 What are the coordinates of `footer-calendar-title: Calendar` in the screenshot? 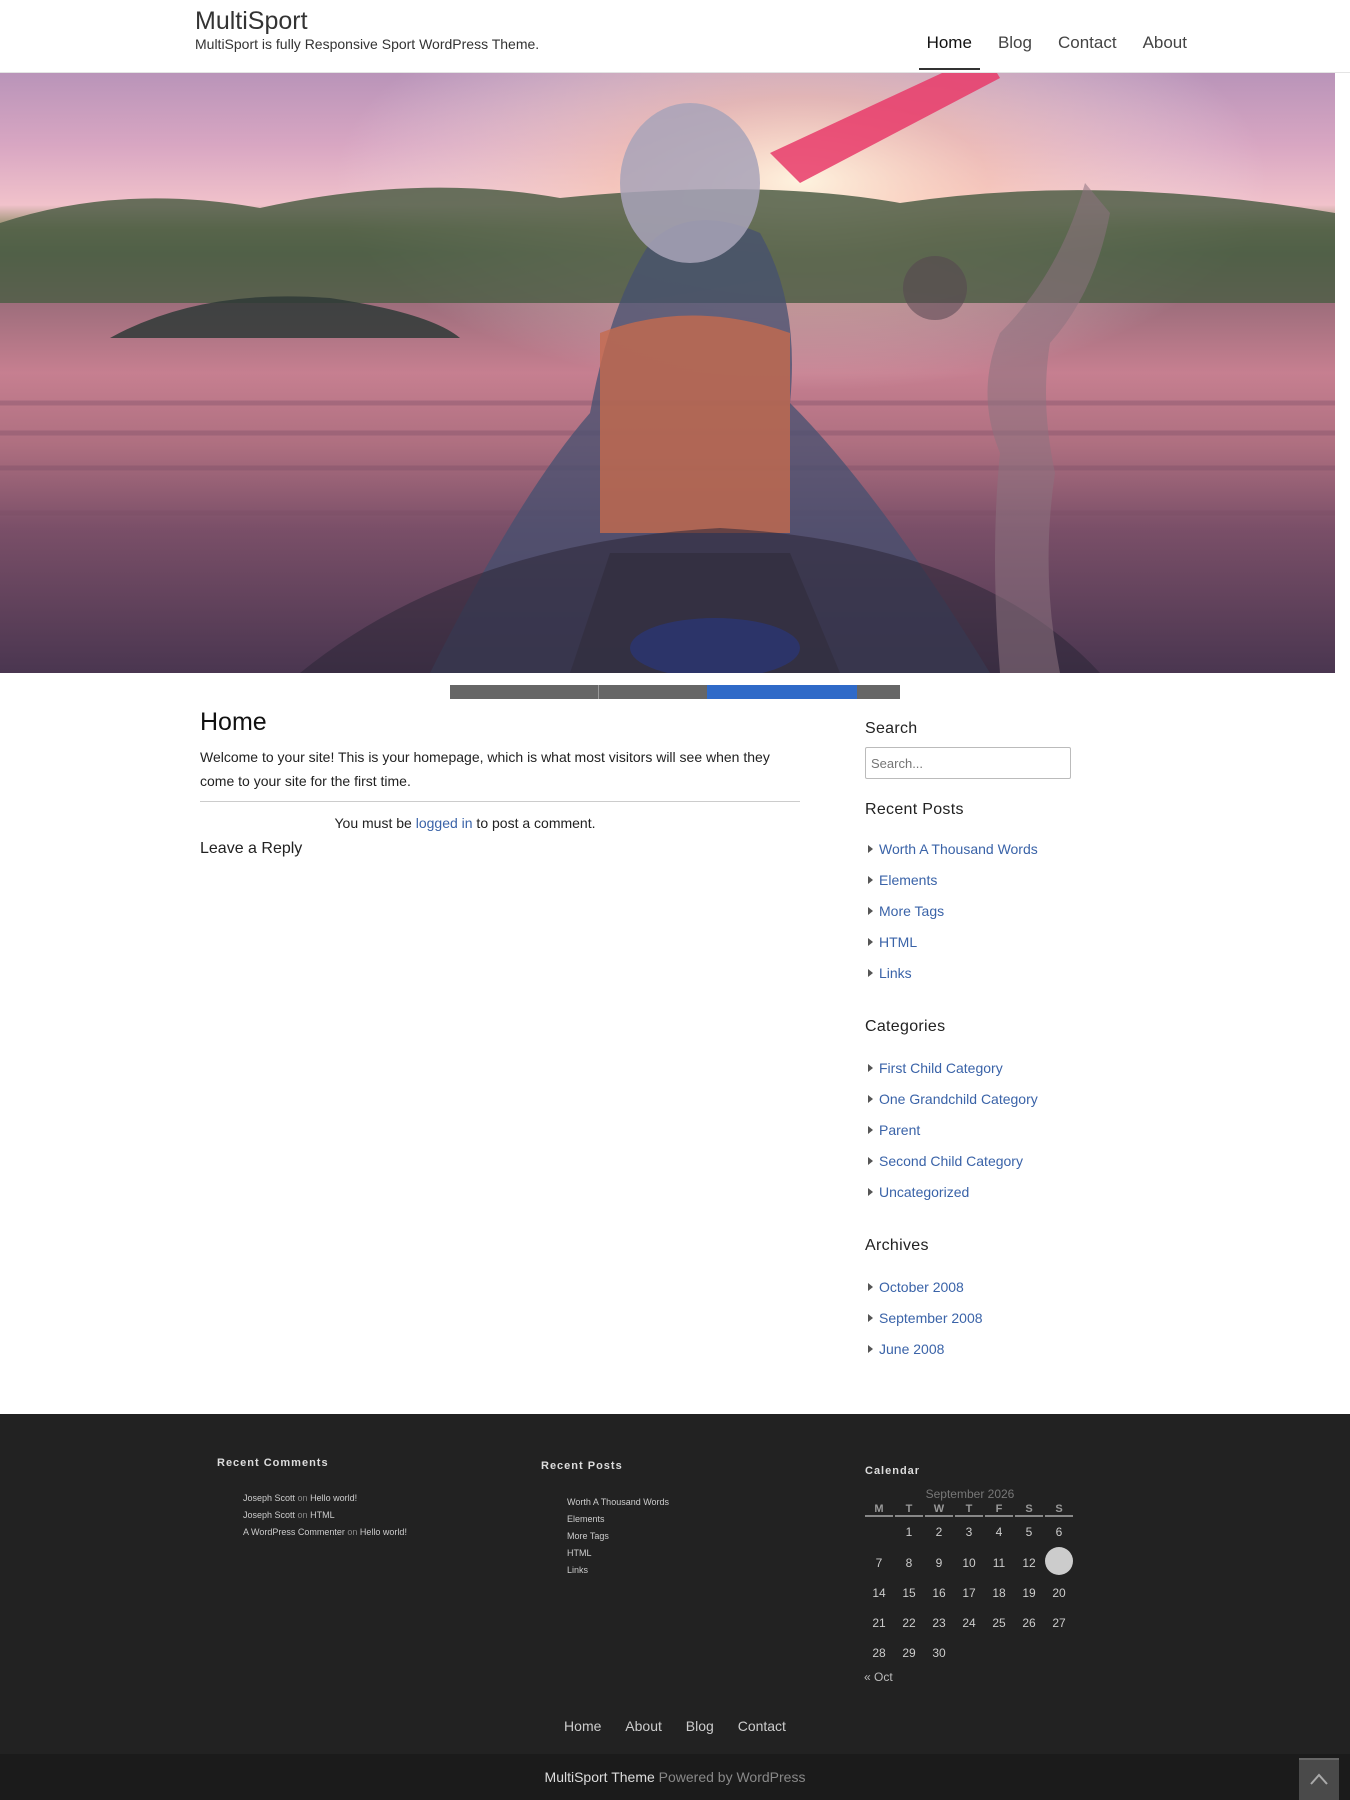 It's located at (893, 1471).